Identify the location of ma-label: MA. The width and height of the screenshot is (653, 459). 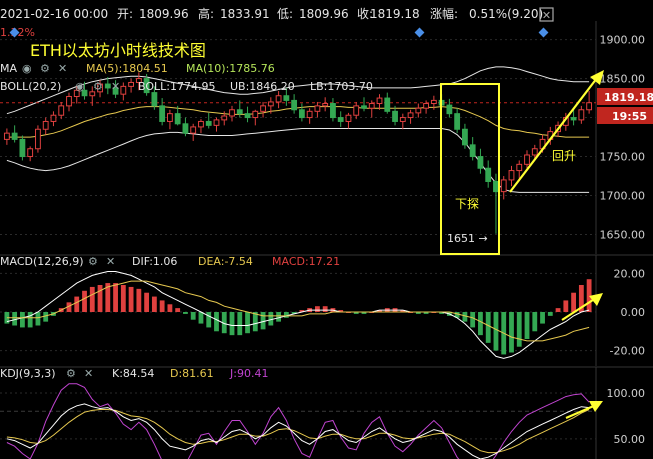
(8, 68).